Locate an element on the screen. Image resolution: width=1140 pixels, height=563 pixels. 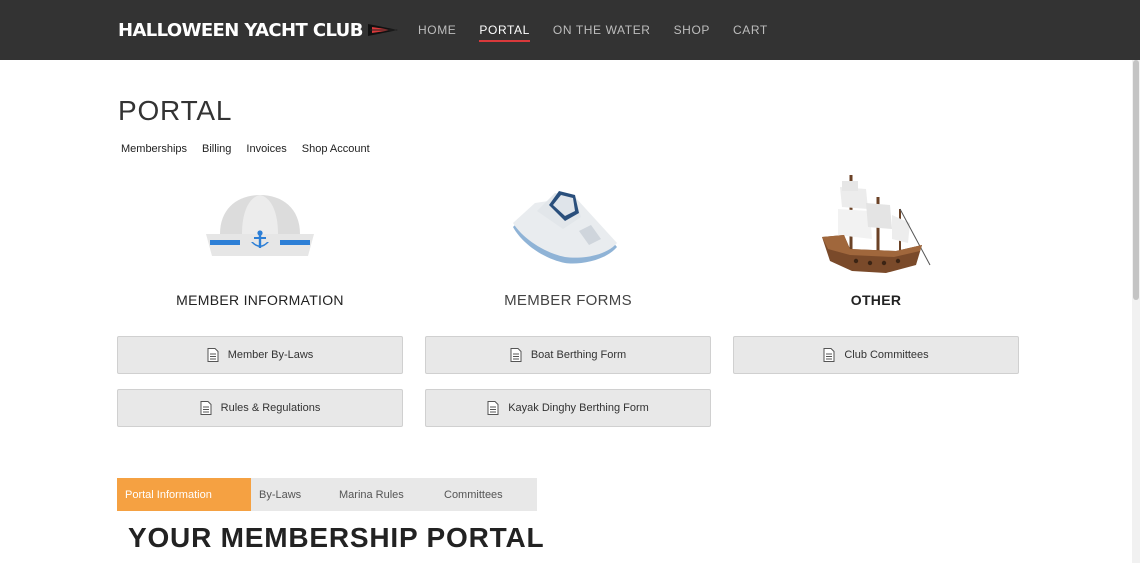
club-committees-button: Club Committees is located at coordinates (876, 355).